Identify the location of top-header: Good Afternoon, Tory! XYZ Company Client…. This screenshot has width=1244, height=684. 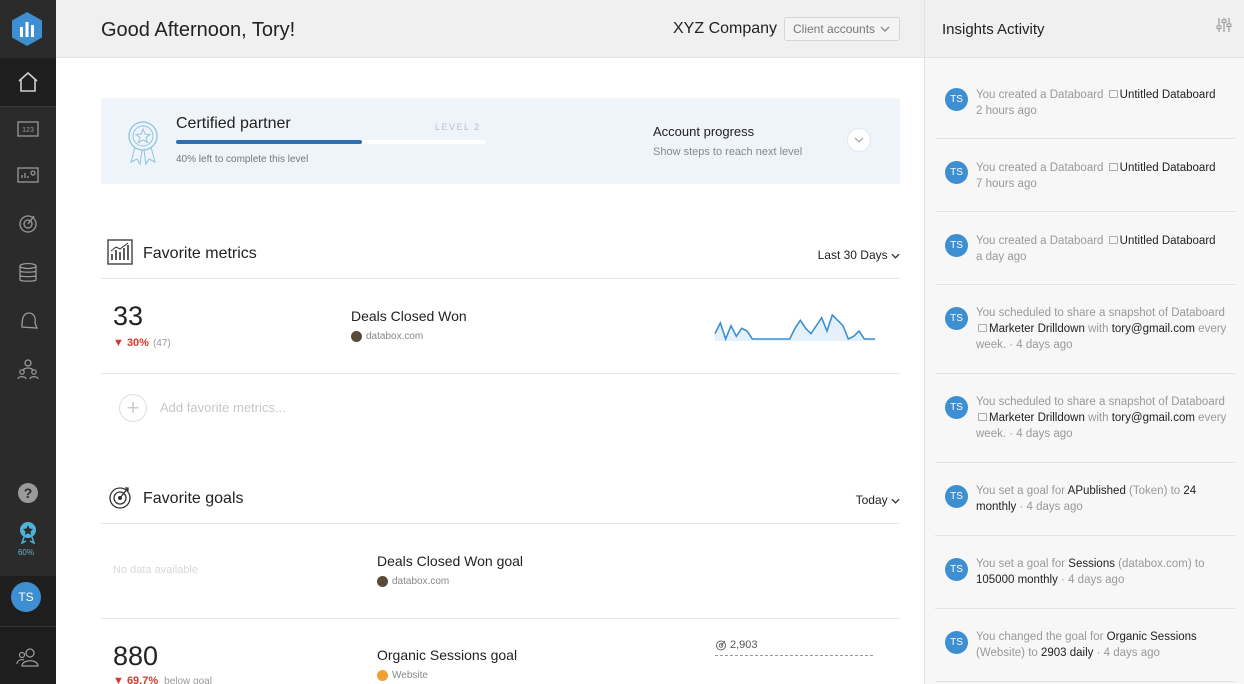
(490, 29).